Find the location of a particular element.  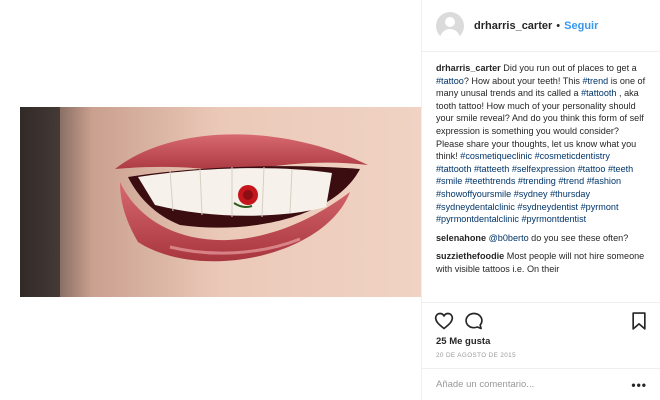

hashtag-link: #fashion is located at coordinates (604, 181).